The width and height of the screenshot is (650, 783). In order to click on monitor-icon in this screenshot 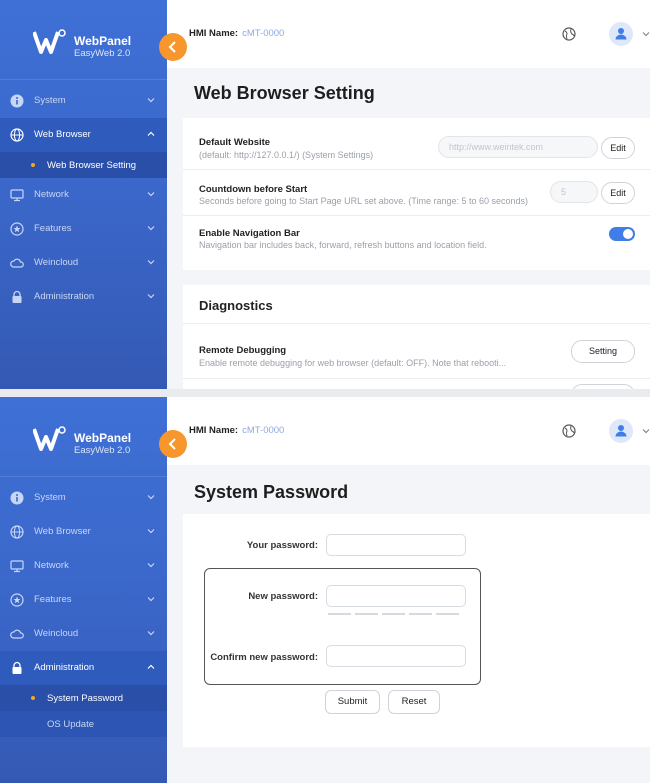, I will do `click(17, 195)`.